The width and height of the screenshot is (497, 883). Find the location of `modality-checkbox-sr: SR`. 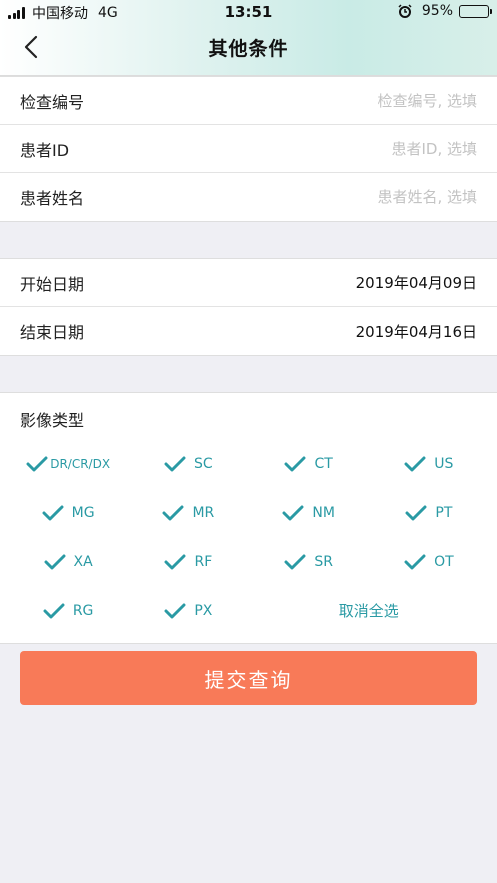

modality-checkbox-sr: SR is located at coordinates (309, 561).